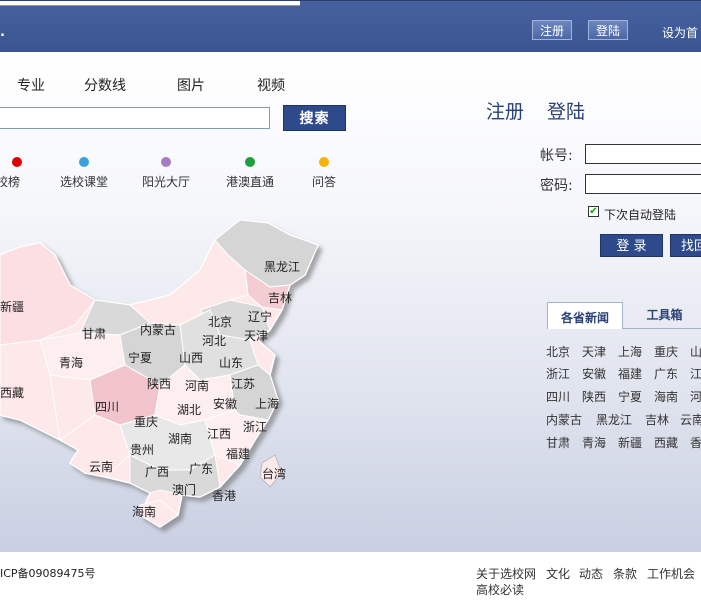  What do you see at coordinates (558, 442) in the screenshot?
I see `news-link: 甘肃` at bounding box center [558, 442].